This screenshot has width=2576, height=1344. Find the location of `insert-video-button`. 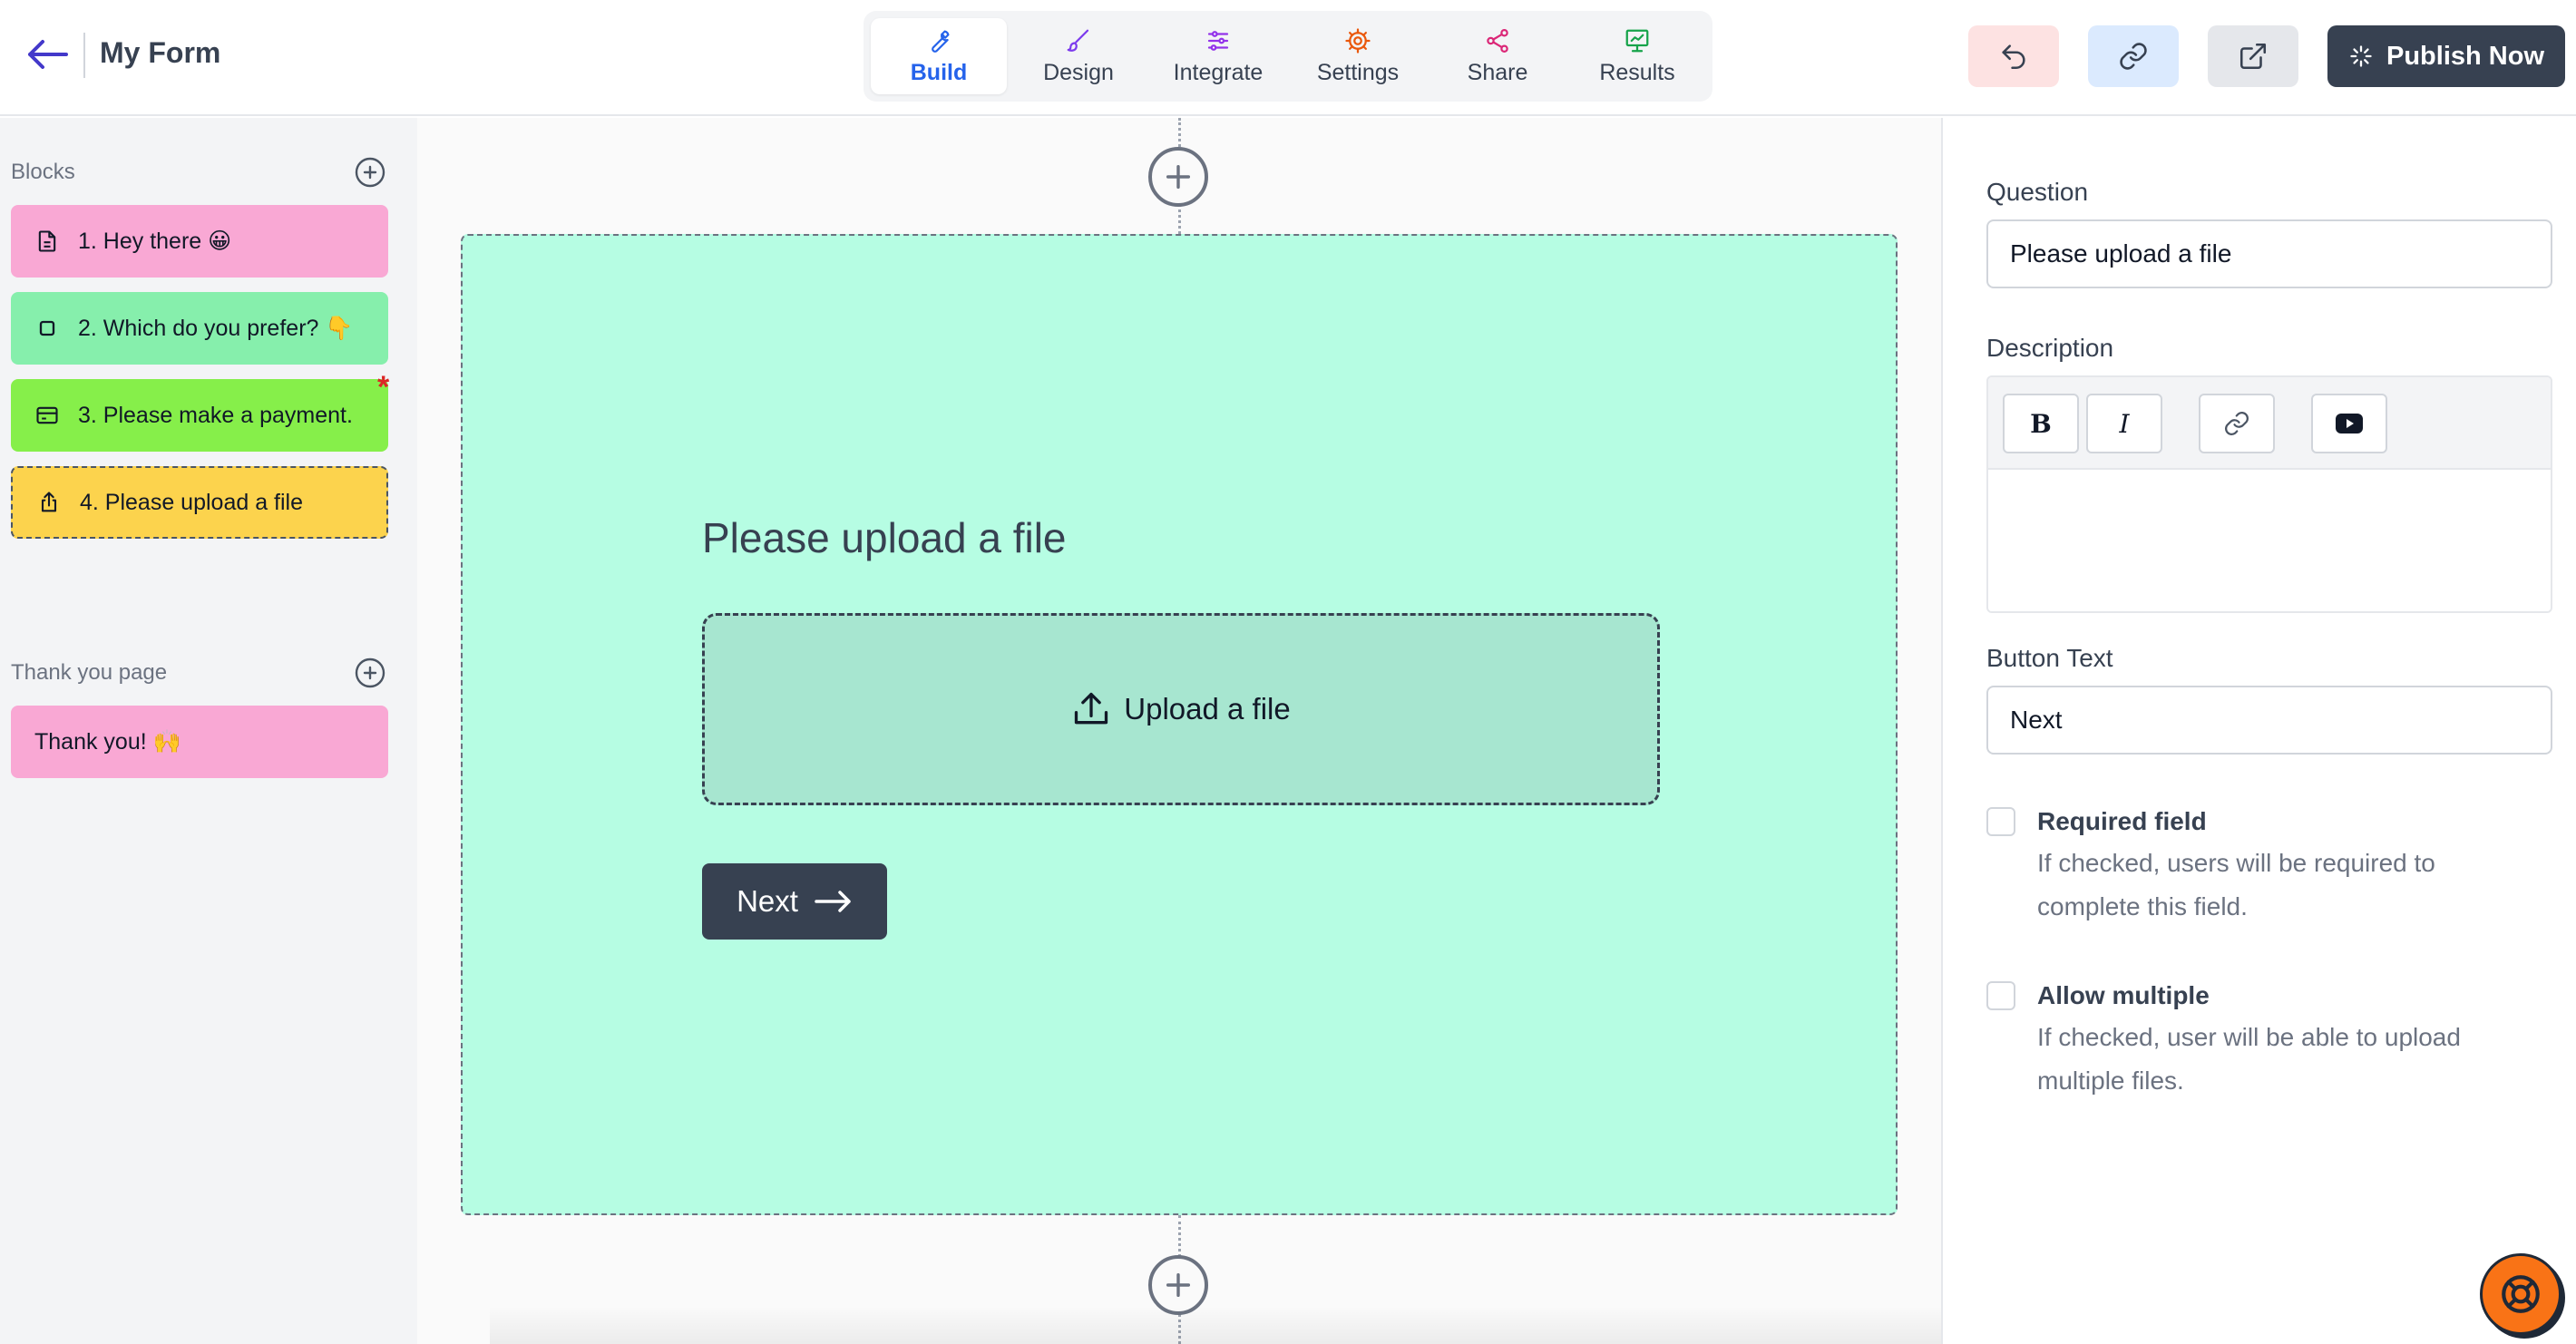

insert-video-button is located at coordinates (2349, 423).